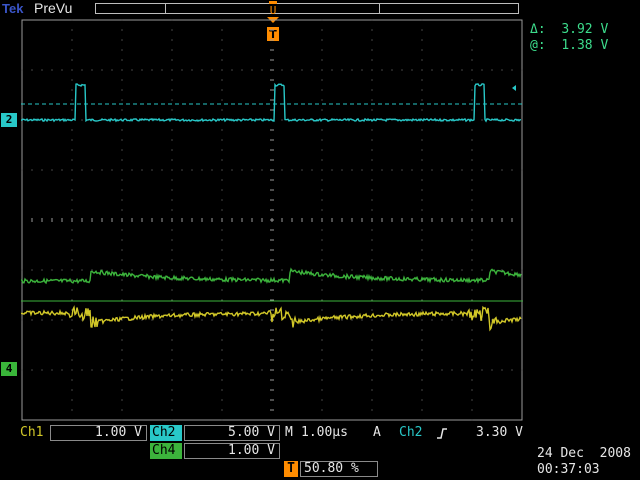 This screenshot has width=640, height=480. What do you see at coordinates (291, 469) in the screenshot?
I see `trigger-position-label: T` at bounding box center [291, 469].